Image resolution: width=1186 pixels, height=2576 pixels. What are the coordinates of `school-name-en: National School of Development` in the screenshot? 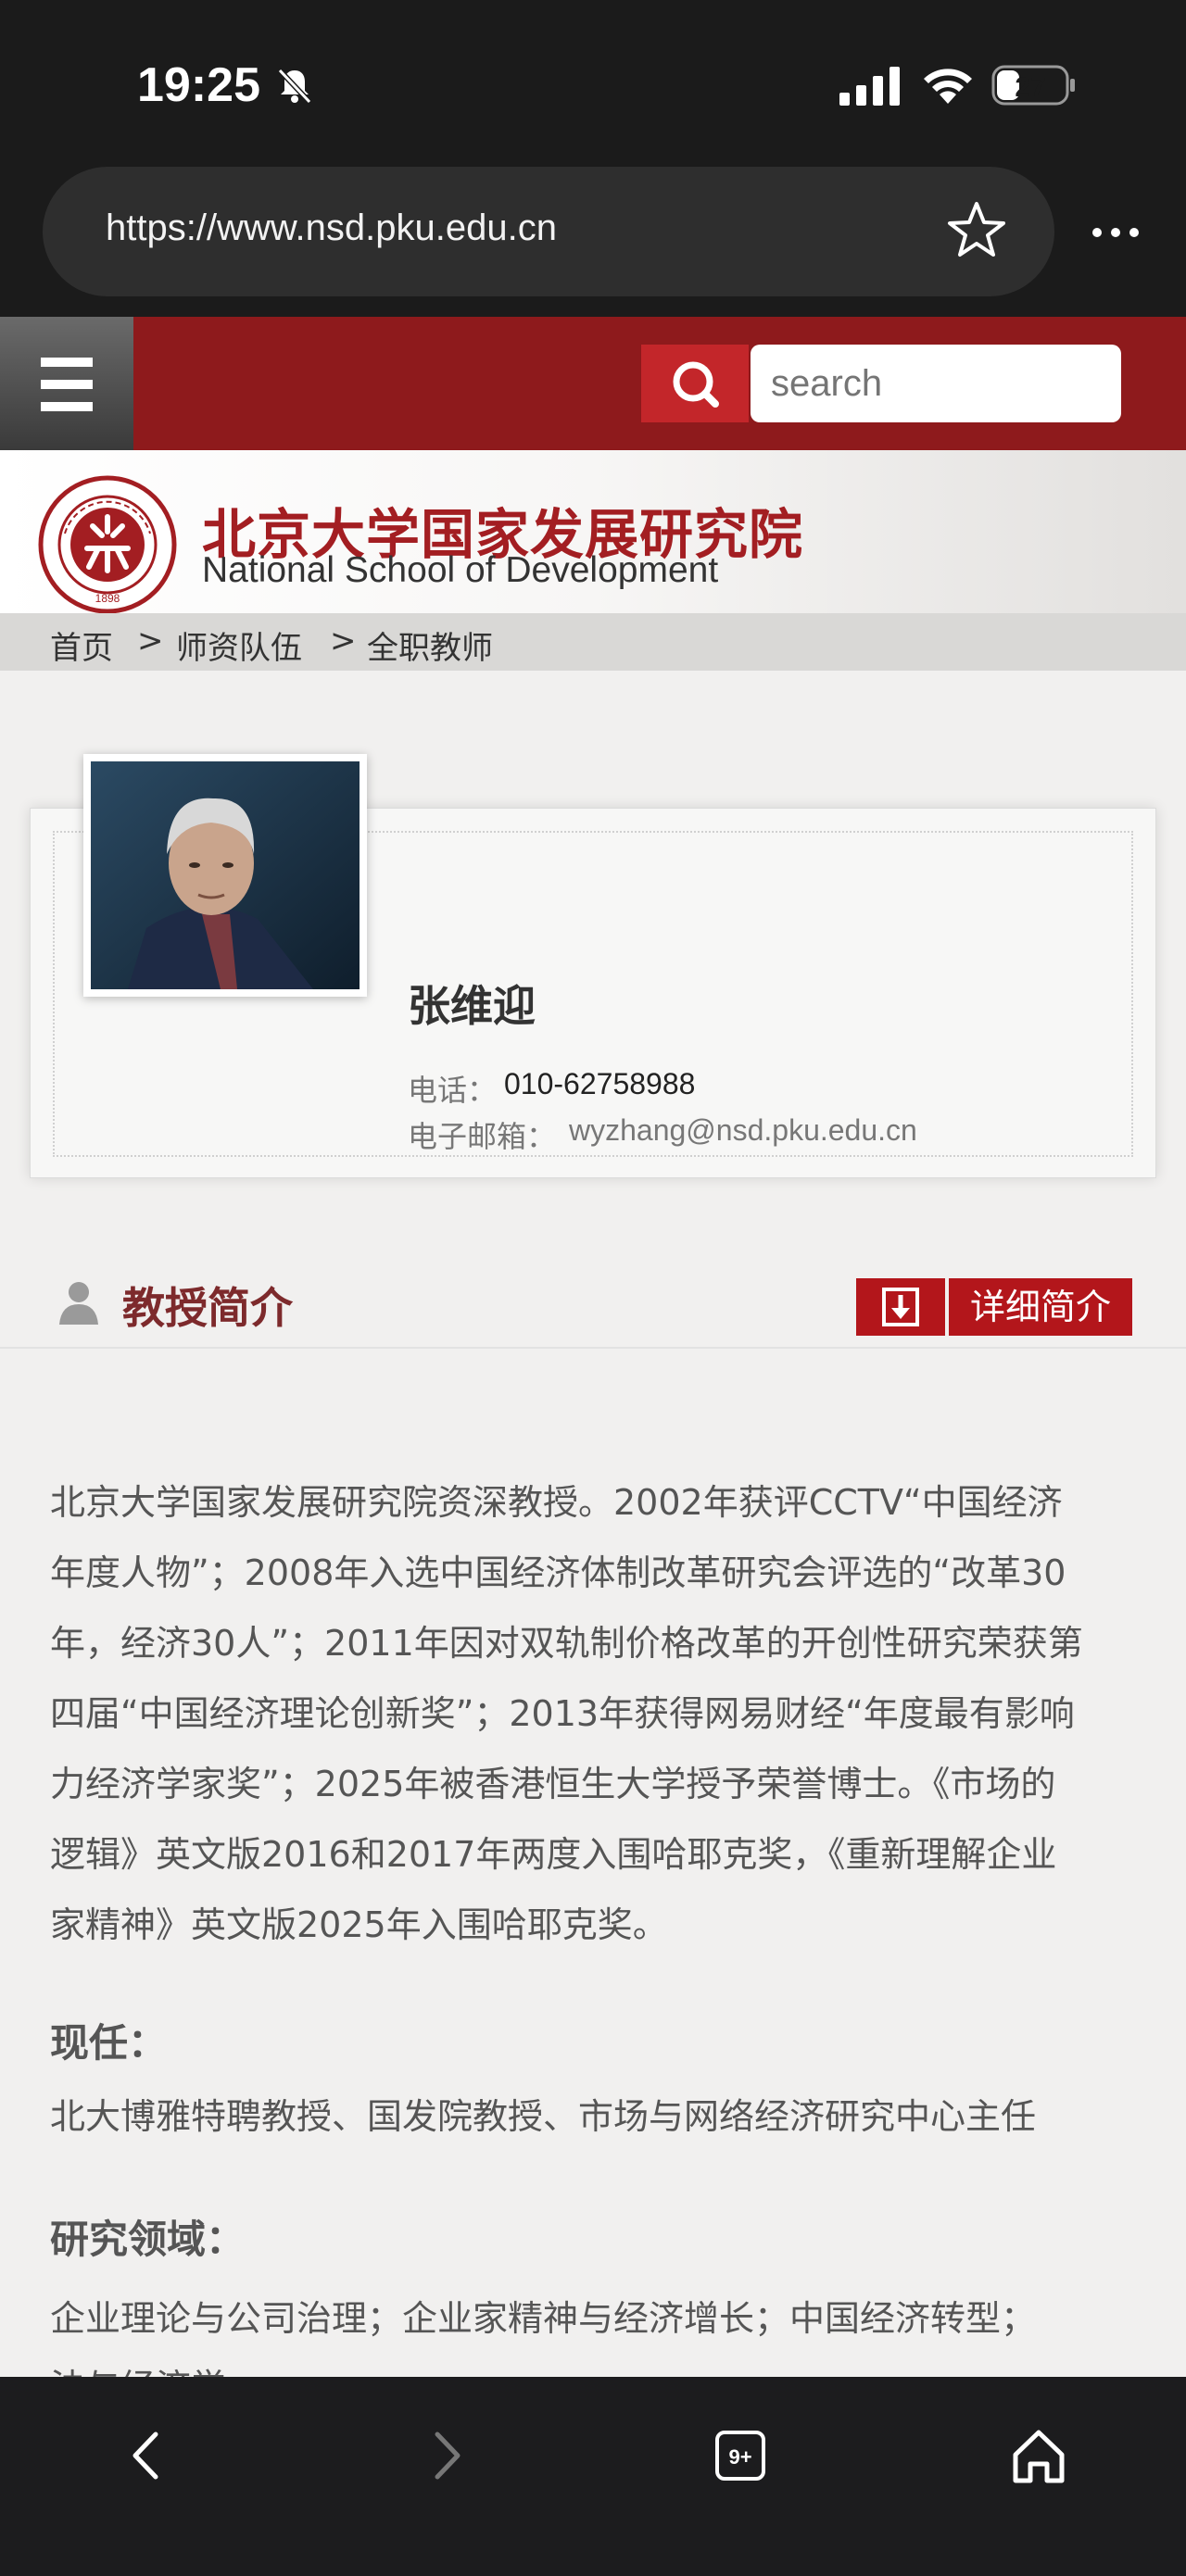 It's located at (460, 570).